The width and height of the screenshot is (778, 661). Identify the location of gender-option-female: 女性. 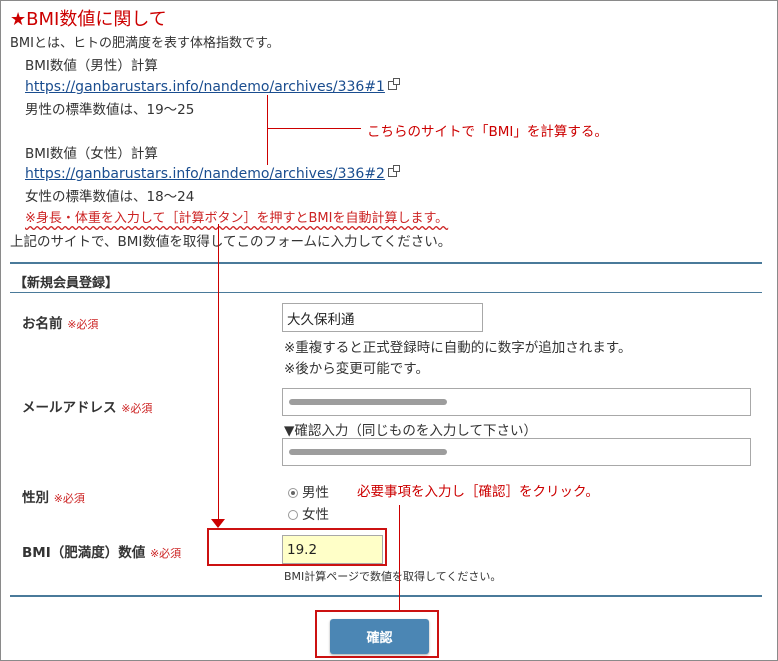
(315, 515).